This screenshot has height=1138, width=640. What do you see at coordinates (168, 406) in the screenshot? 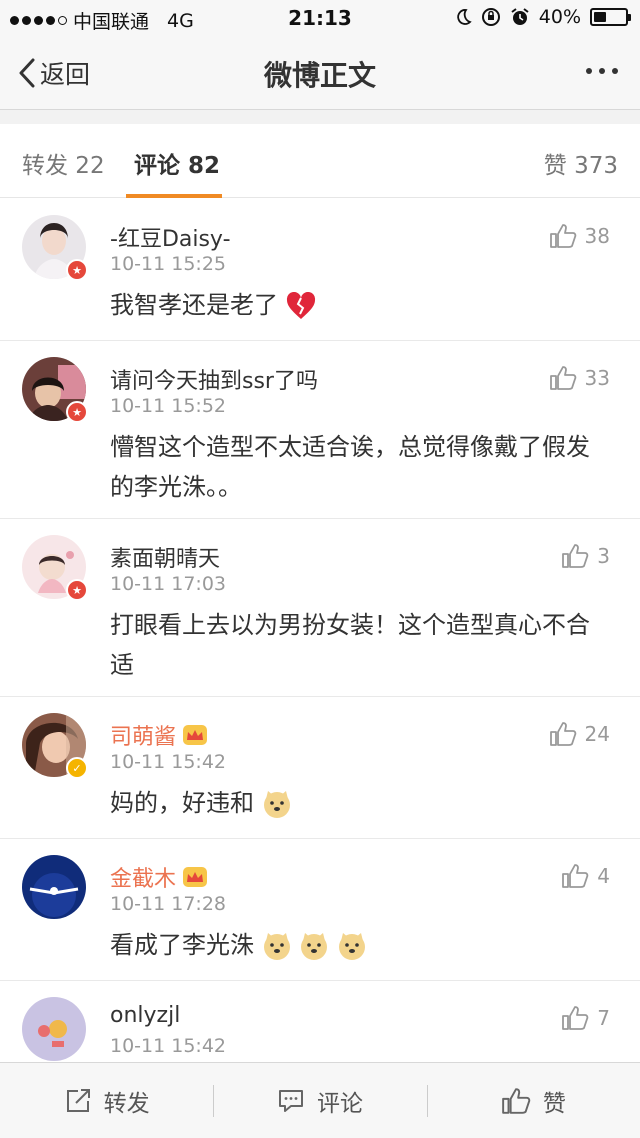
I see `comment-time: 10-11 15:52` at bounding box center [168, 406].